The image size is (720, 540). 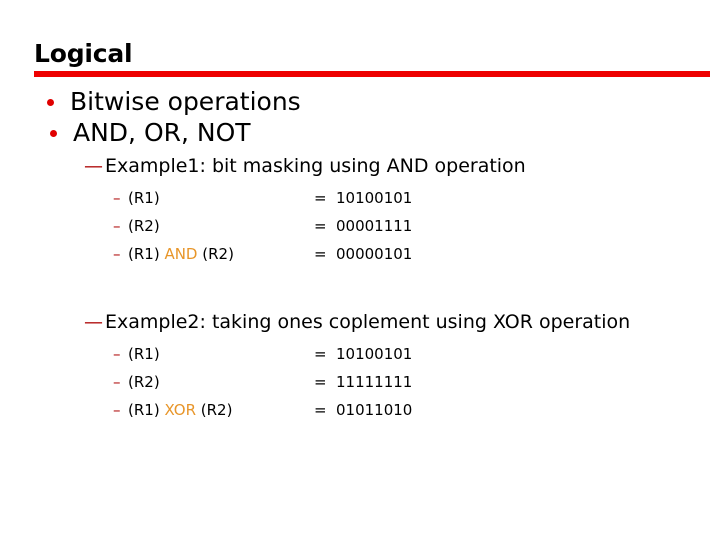 I want to click on example-rows: – (R1) = 10100101 – (R2) = 11111111 – (R1), so click(x=411, y=382).